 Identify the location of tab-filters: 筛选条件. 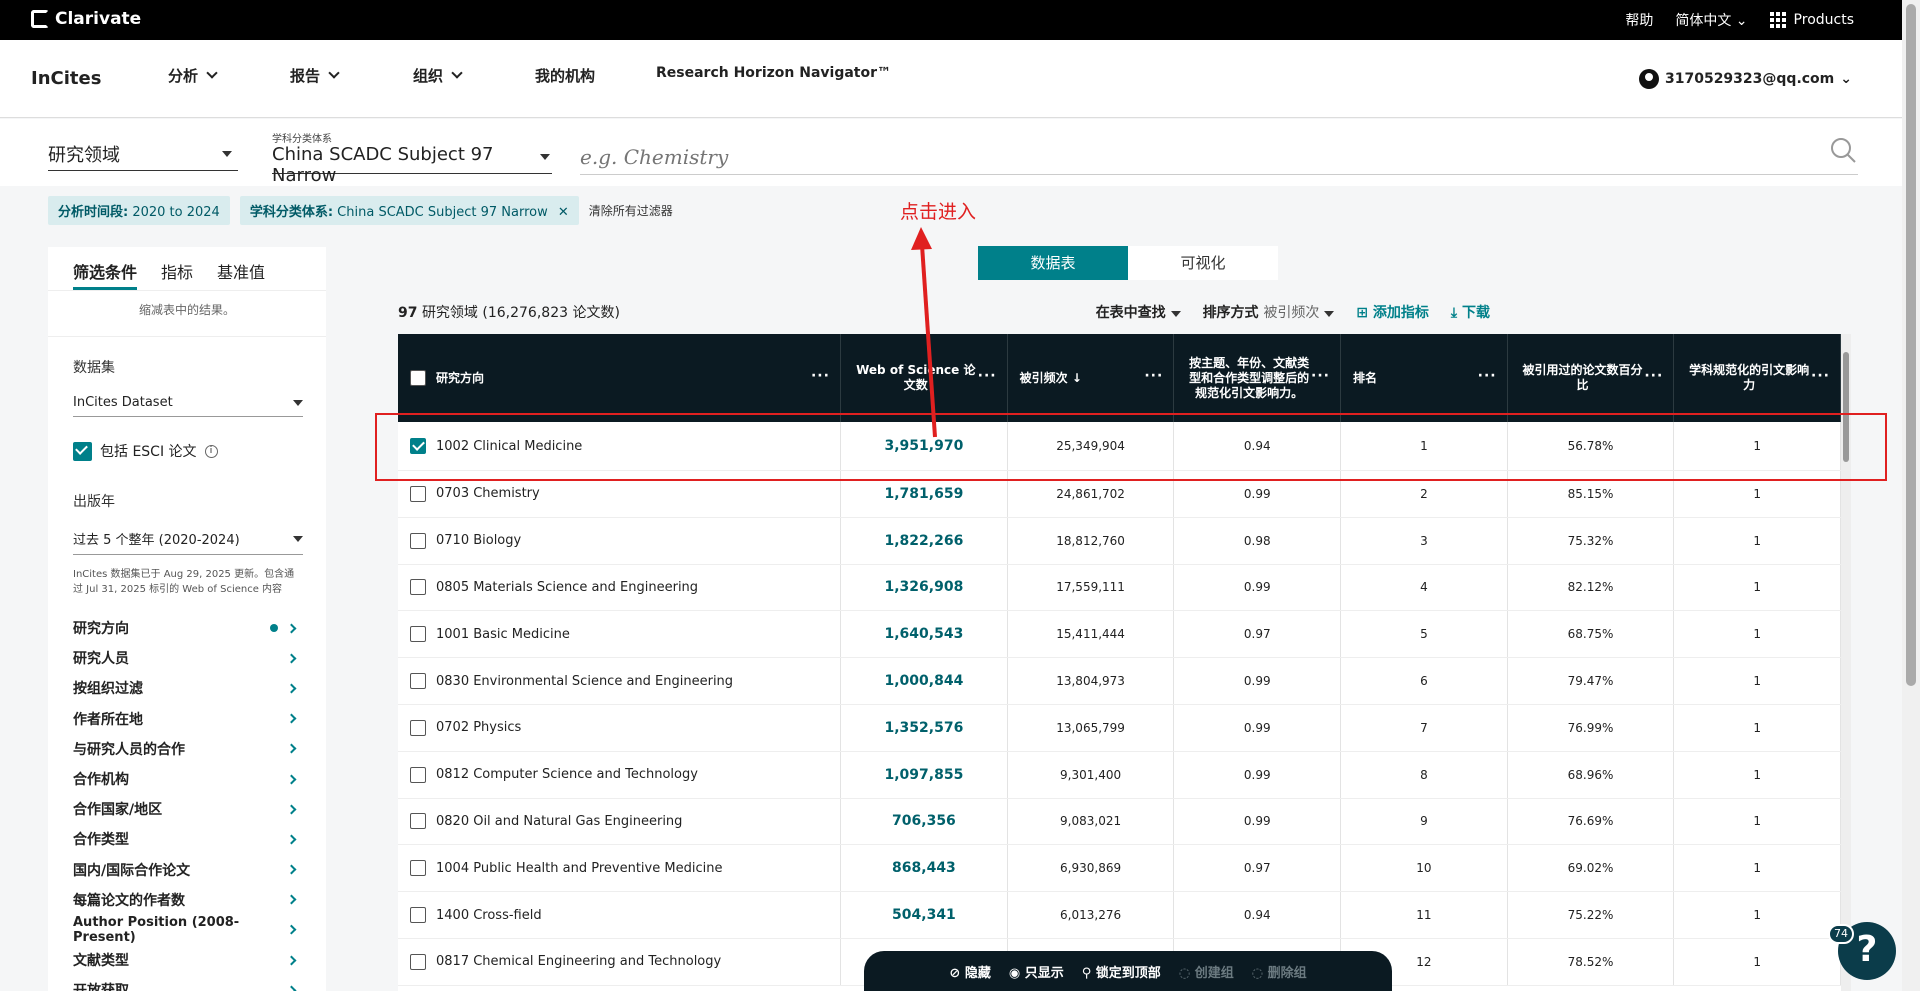
(105, 274).